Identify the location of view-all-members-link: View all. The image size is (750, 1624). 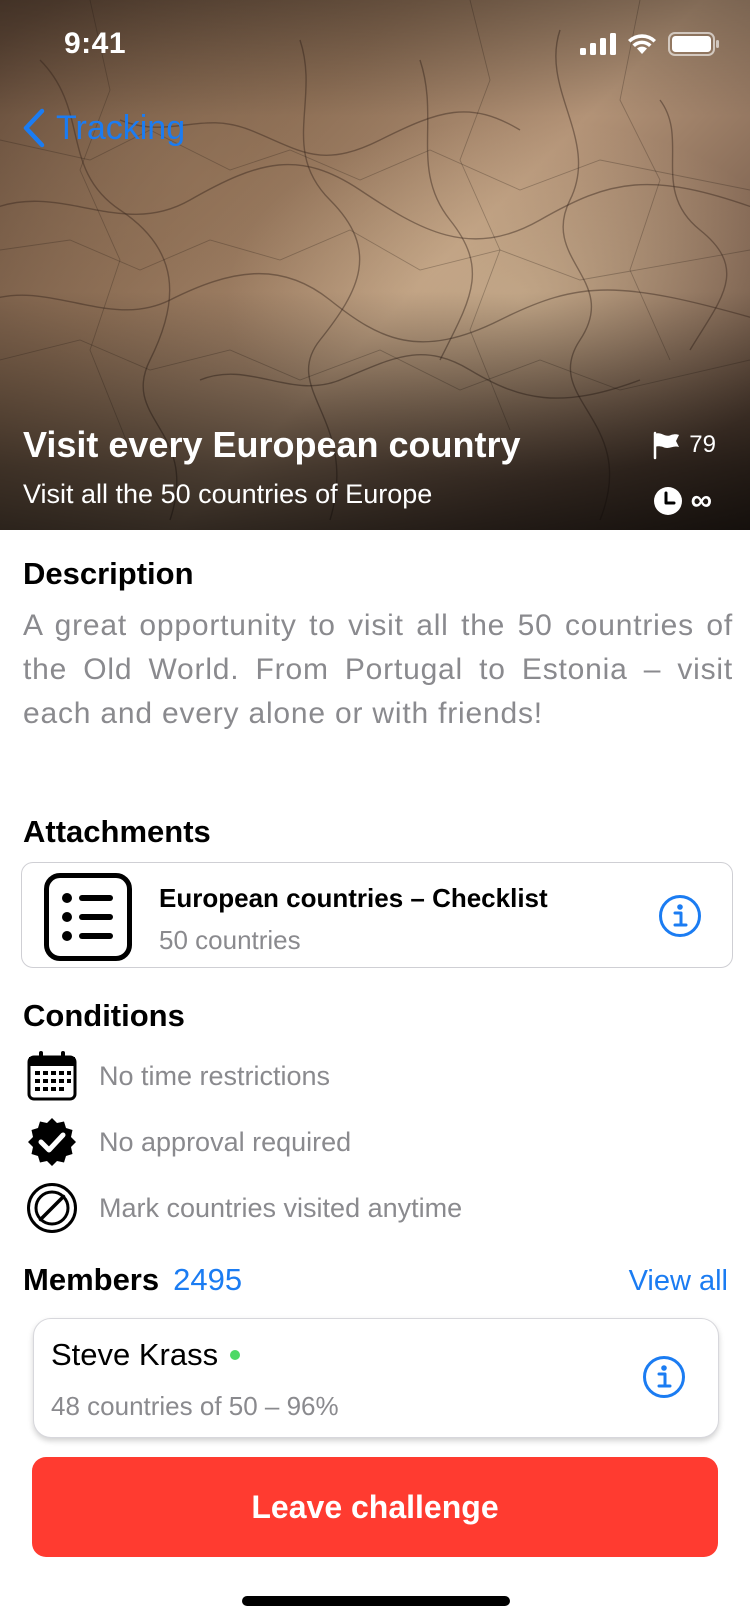
(678, 1281).